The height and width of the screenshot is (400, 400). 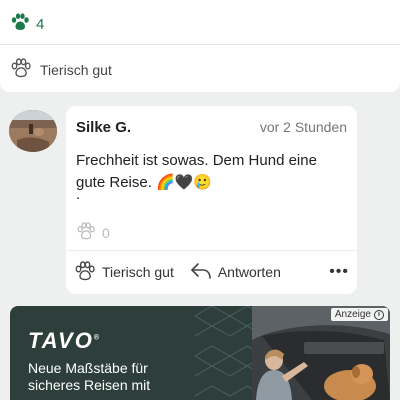 I want to click on ad-label: Anzeige i, so click(x=359, y=314).